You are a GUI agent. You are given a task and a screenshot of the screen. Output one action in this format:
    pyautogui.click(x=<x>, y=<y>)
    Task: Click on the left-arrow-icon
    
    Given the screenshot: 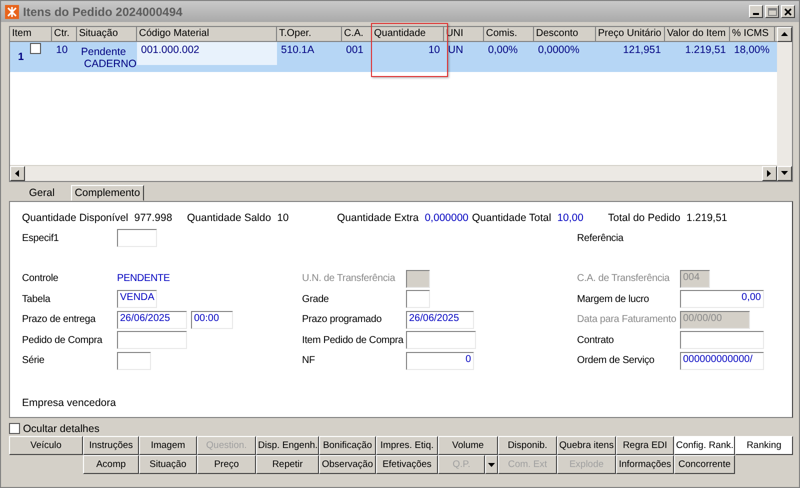 What is the action you would take?
    pyautogui.click(x=17, y=173)
    